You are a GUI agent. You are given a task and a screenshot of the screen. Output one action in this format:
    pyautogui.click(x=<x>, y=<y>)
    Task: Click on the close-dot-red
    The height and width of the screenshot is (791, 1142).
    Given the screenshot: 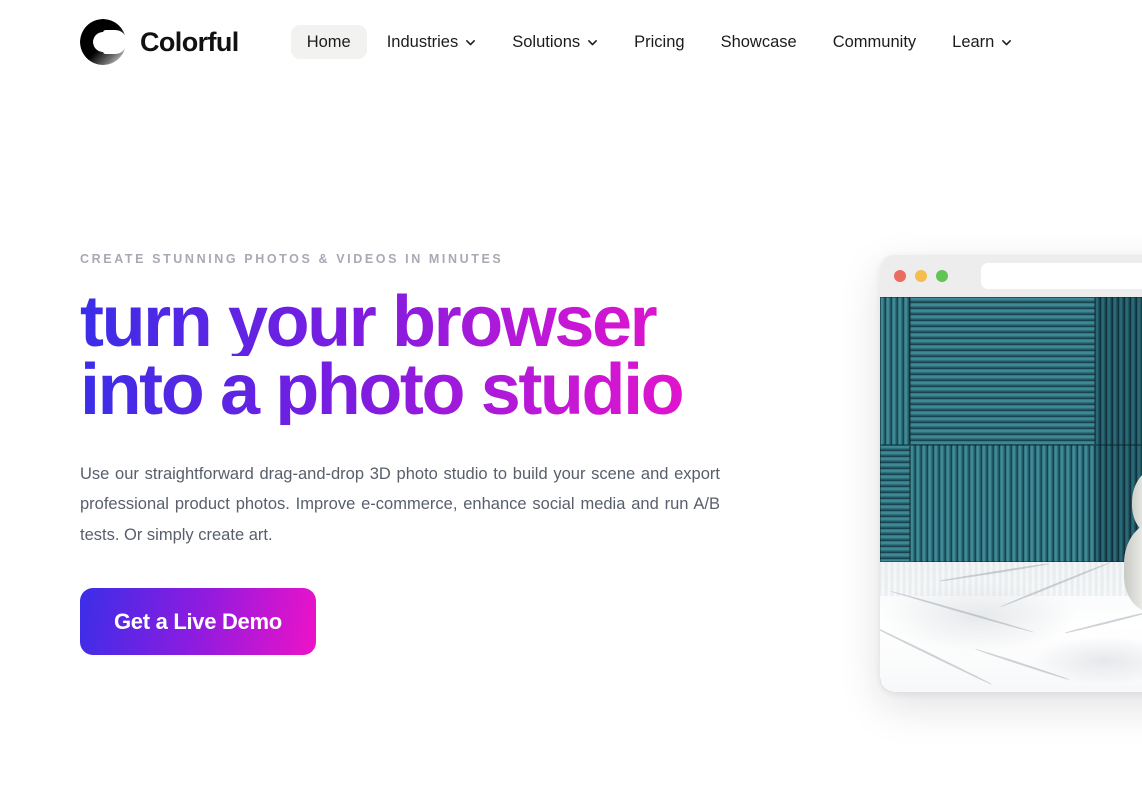 What is the action you would take?
    pyautogui.click(x=900, y=276)
    